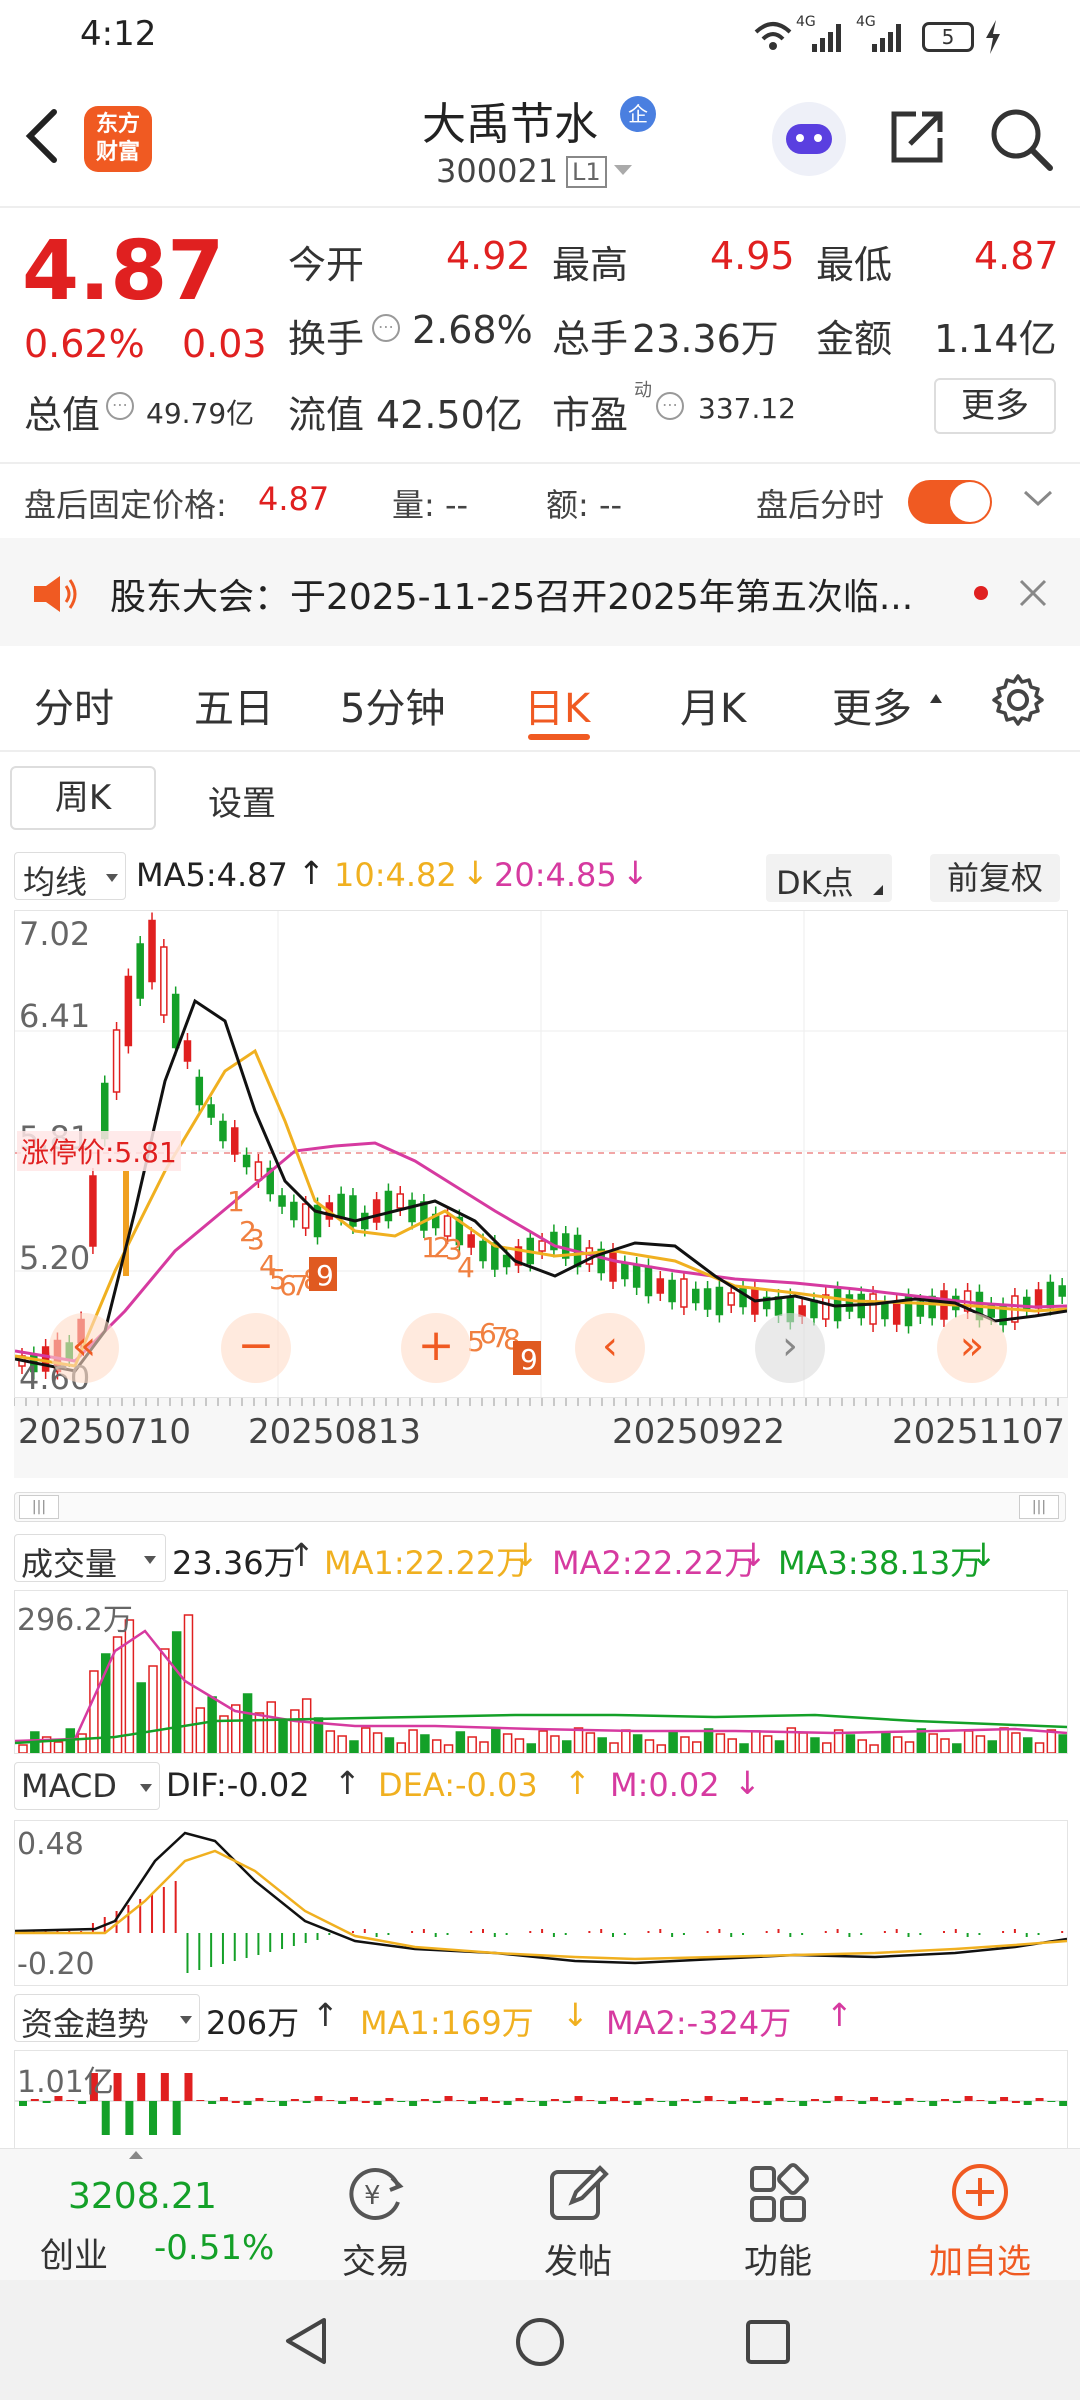  I want to click on mktcap-label: 总值, so click(62, 415).